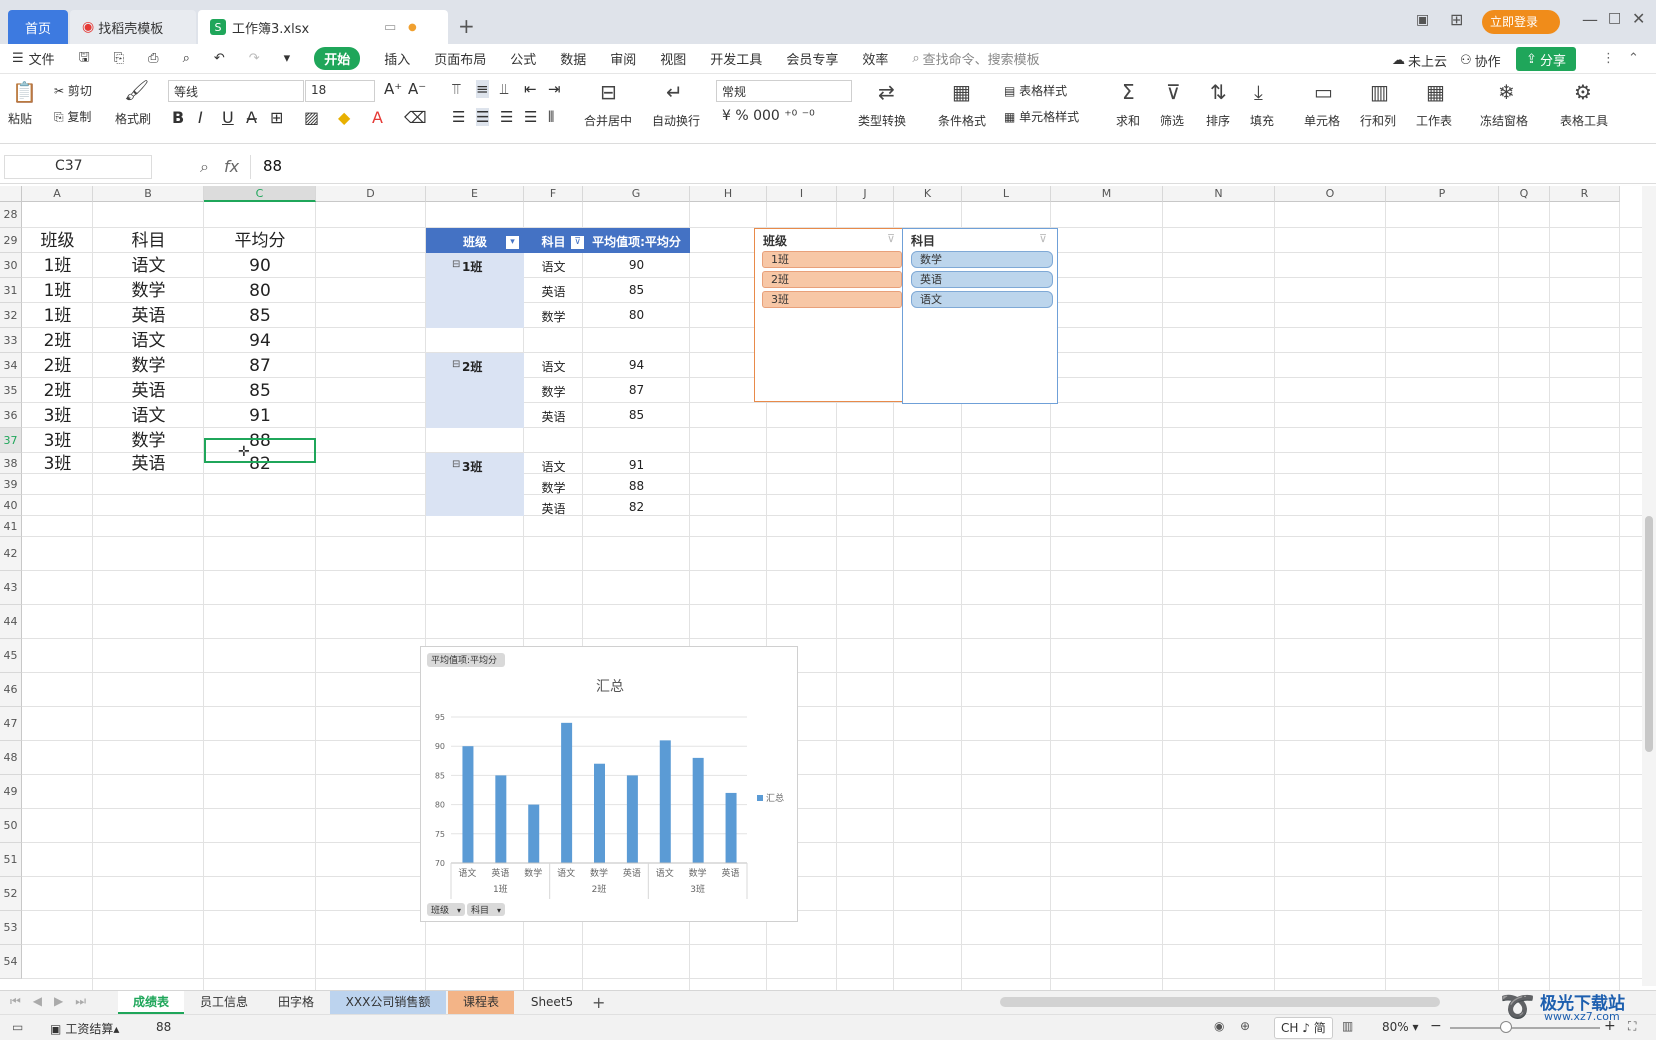 Image resolution: width=1656 pixels, height=1040 pixels. What do you see at coordinates (553, 508) in the screenshot?
I see `pivot-subject: 英语` at bounding box center [553, 508].